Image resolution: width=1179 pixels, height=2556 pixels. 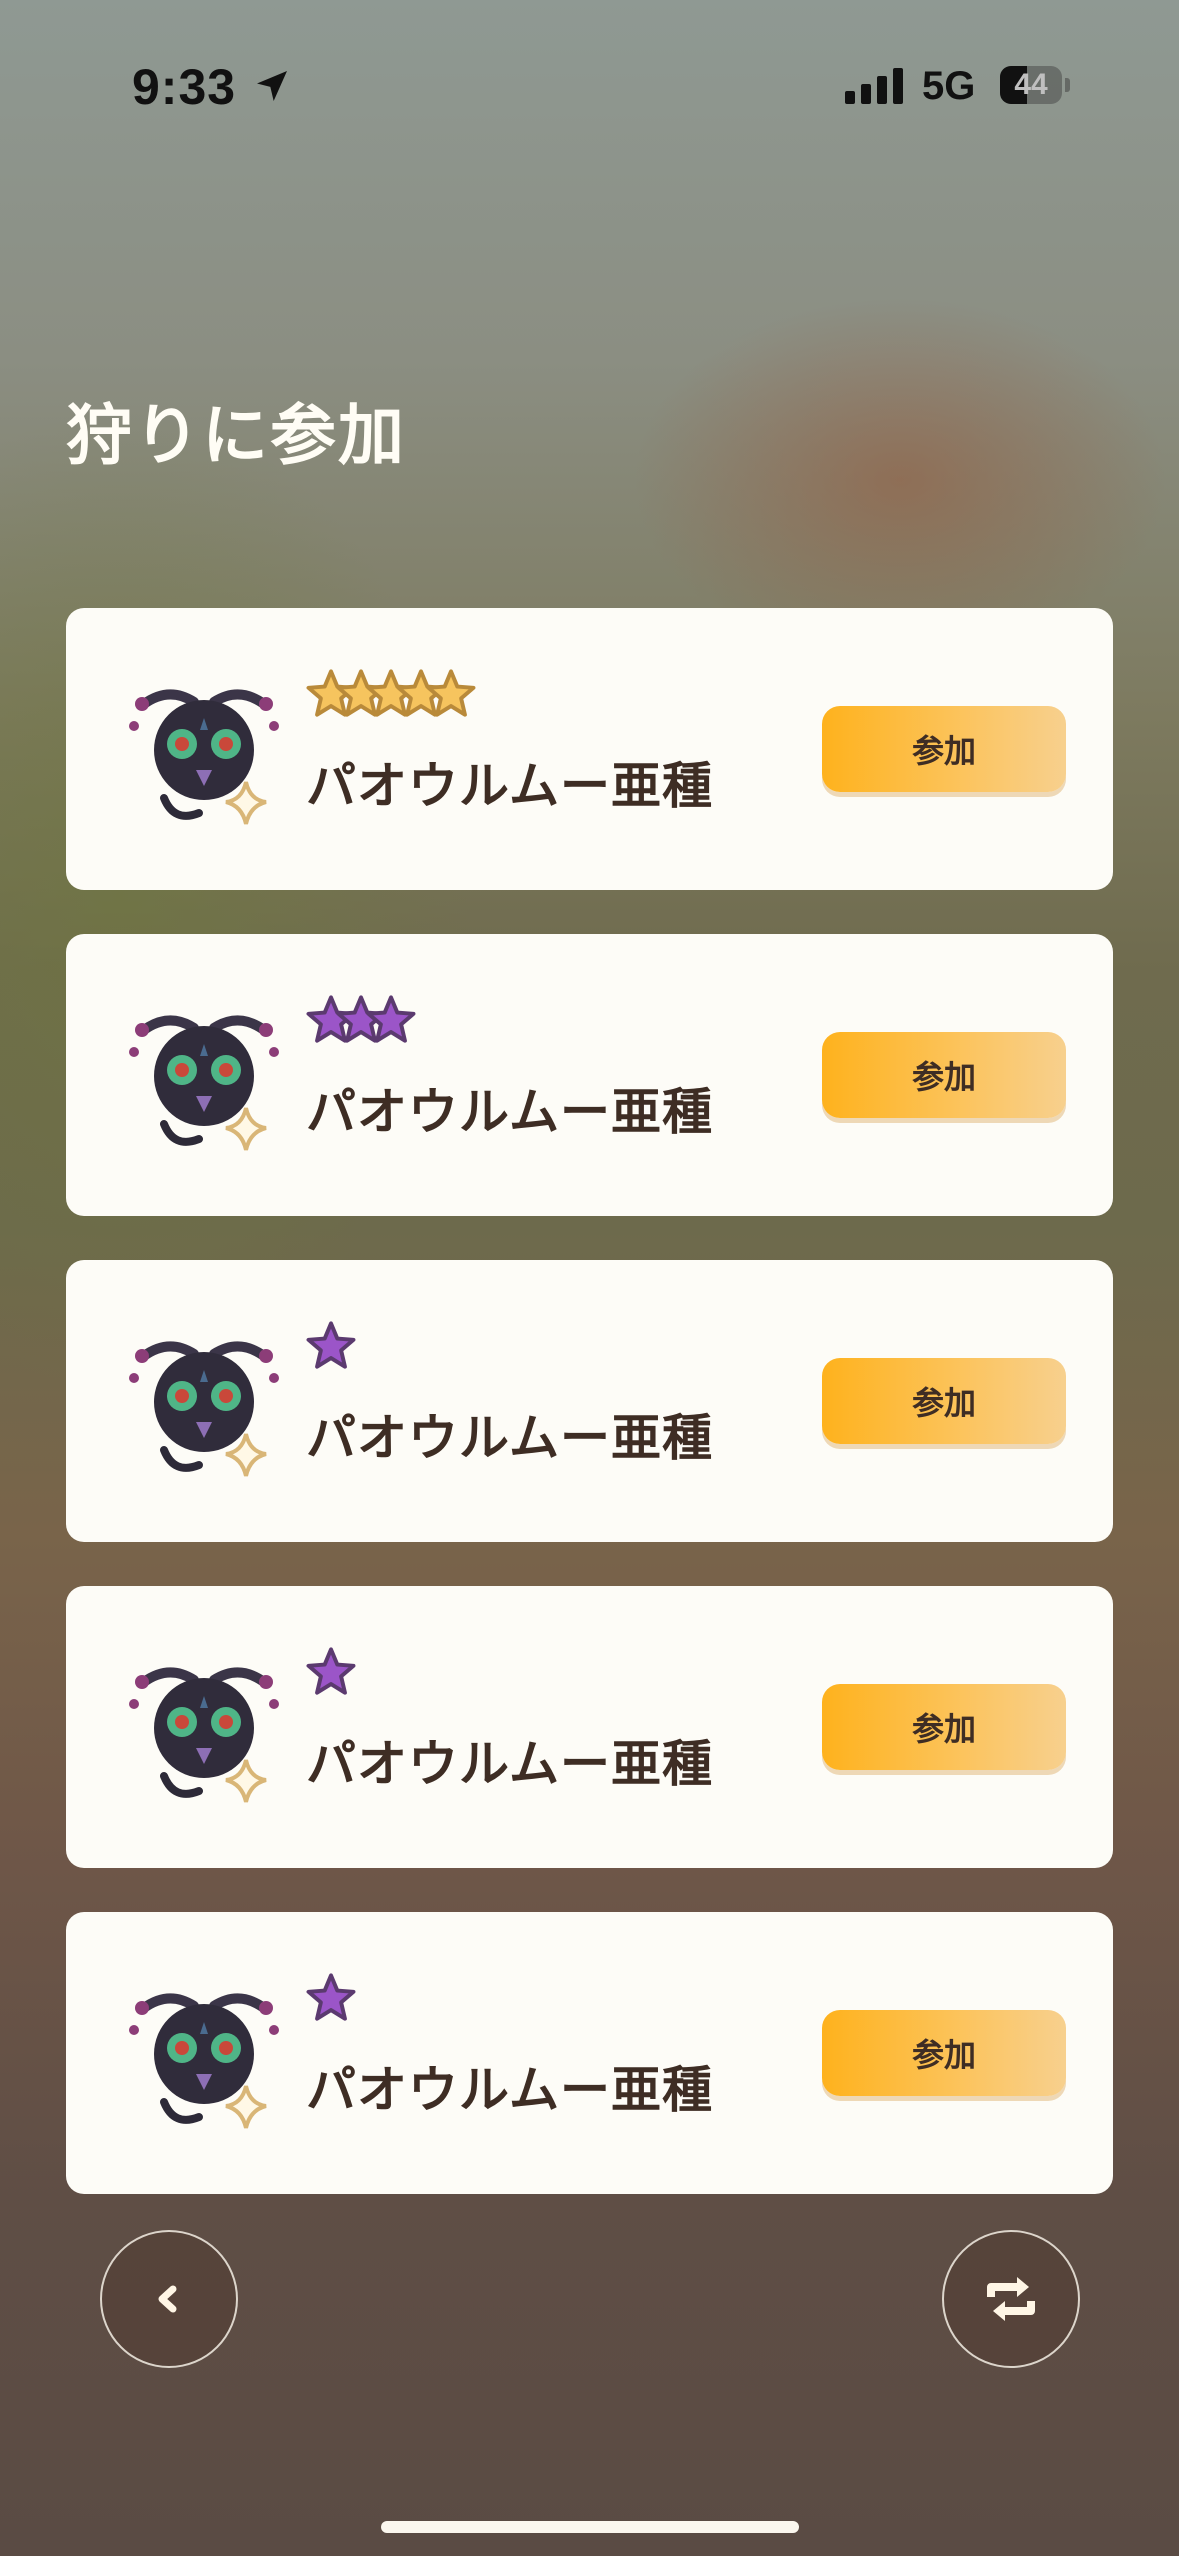 What do you see at coordinates (590, 2527) in the screenshot?
I see `home-indicator` at bounding box center [590, 2527].